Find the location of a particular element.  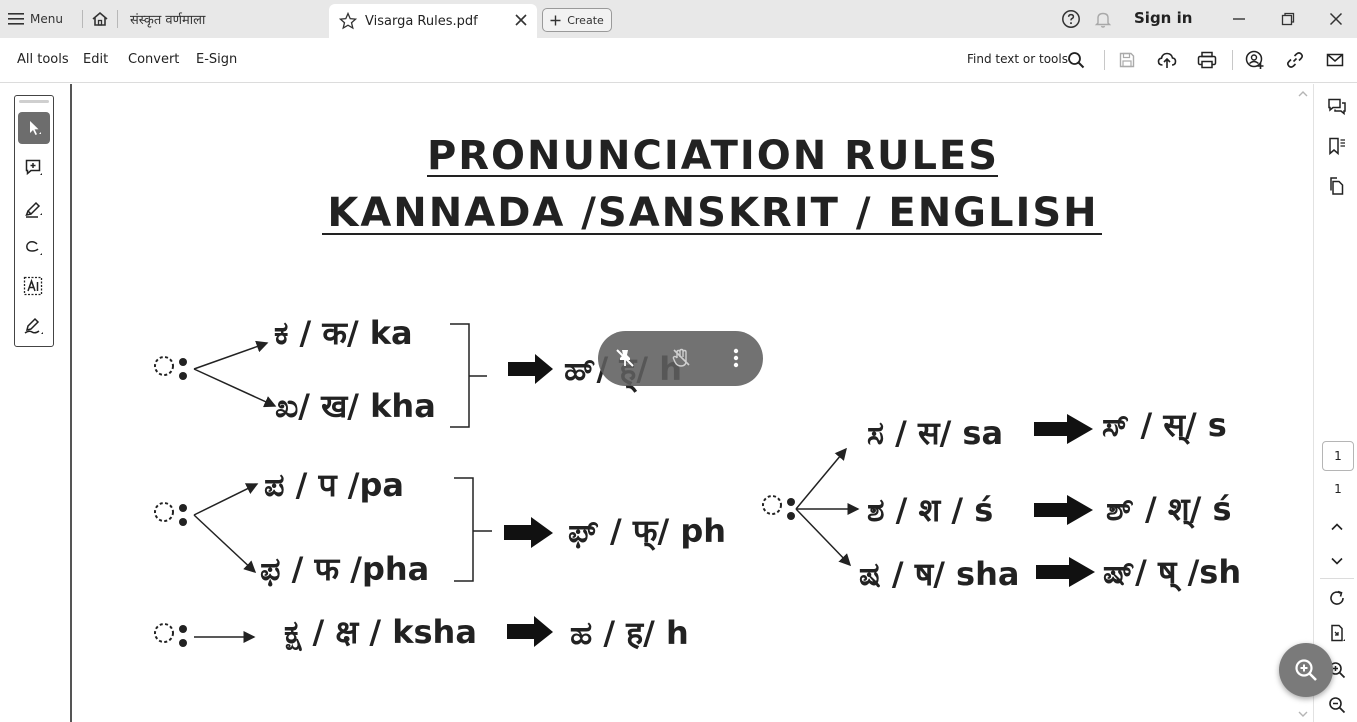

document-subtitle: KANNADA /SANSKRIT / ENGLISH is located at coordinates (712, 213).